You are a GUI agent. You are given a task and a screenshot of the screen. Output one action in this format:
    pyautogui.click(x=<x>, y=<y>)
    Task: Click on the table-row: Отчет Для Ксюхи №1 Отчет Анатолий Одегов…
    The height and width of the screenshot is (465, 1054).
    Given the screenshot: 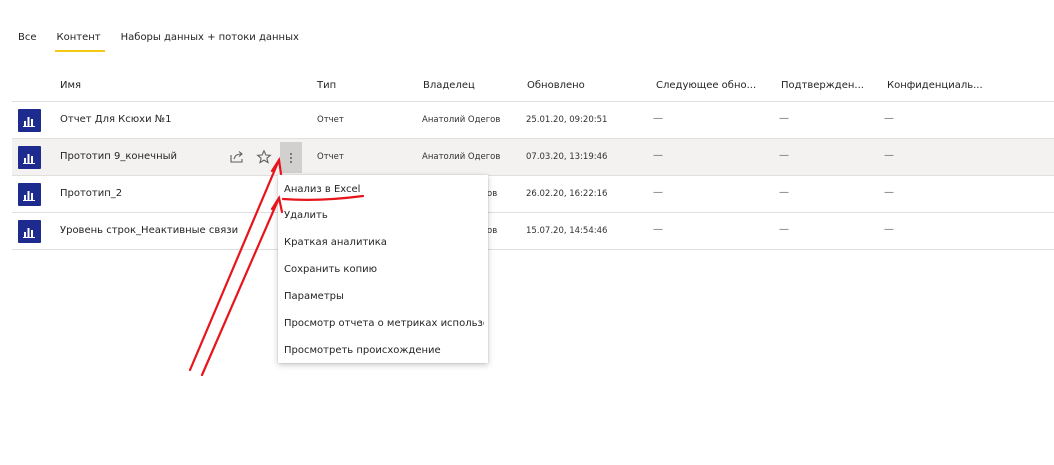 What is the action you would take?
    pyautogui.click(x=533, y=120)
    